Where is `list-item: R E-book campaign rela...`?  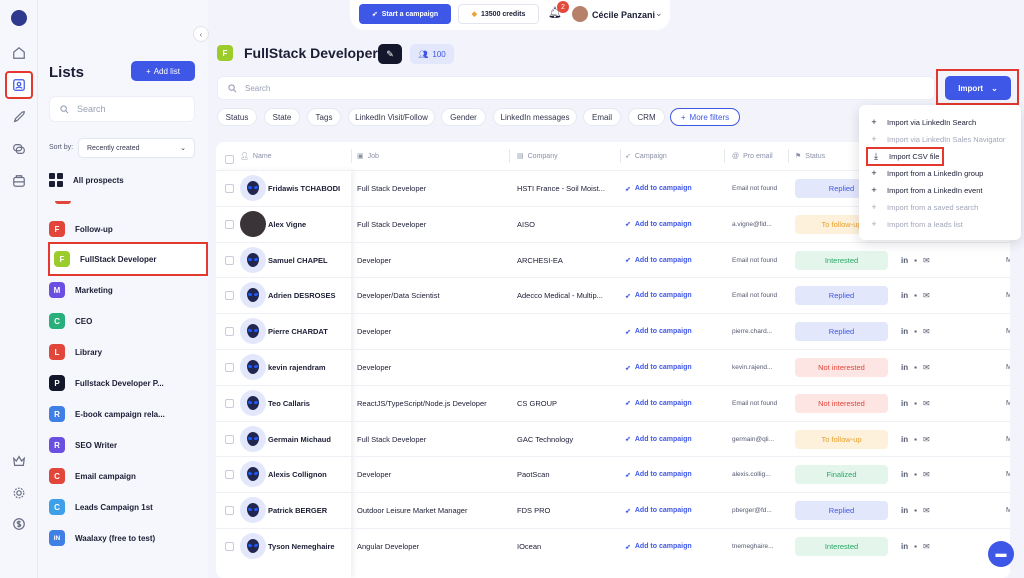 list-item: R E-book campaign rela... is located at coordinates (122, 414).